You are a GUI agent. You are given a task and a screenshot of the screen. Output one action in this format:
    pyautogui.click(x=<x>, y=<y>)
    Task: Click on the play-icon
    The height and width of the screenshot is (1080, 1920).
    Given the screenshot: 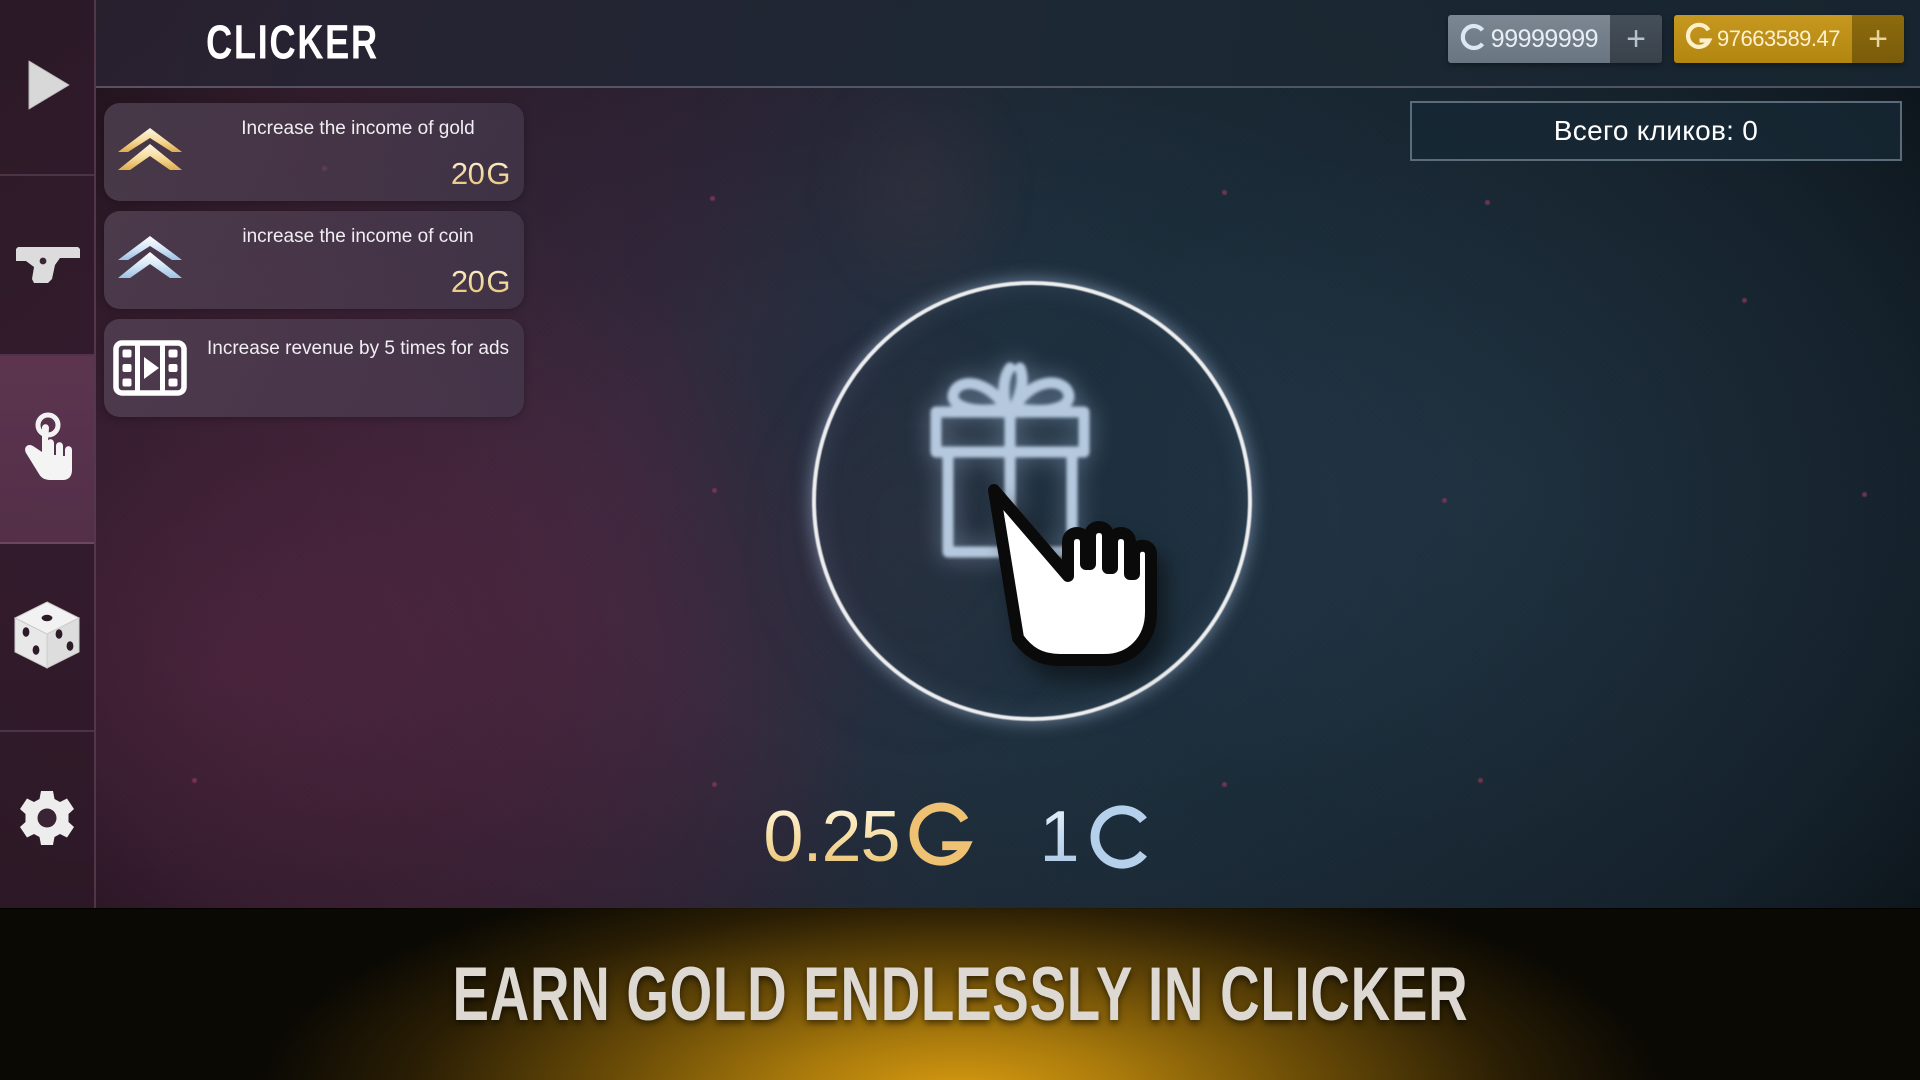 What is the action you would take?
    pyautogui.click(x=47, y=87)
    